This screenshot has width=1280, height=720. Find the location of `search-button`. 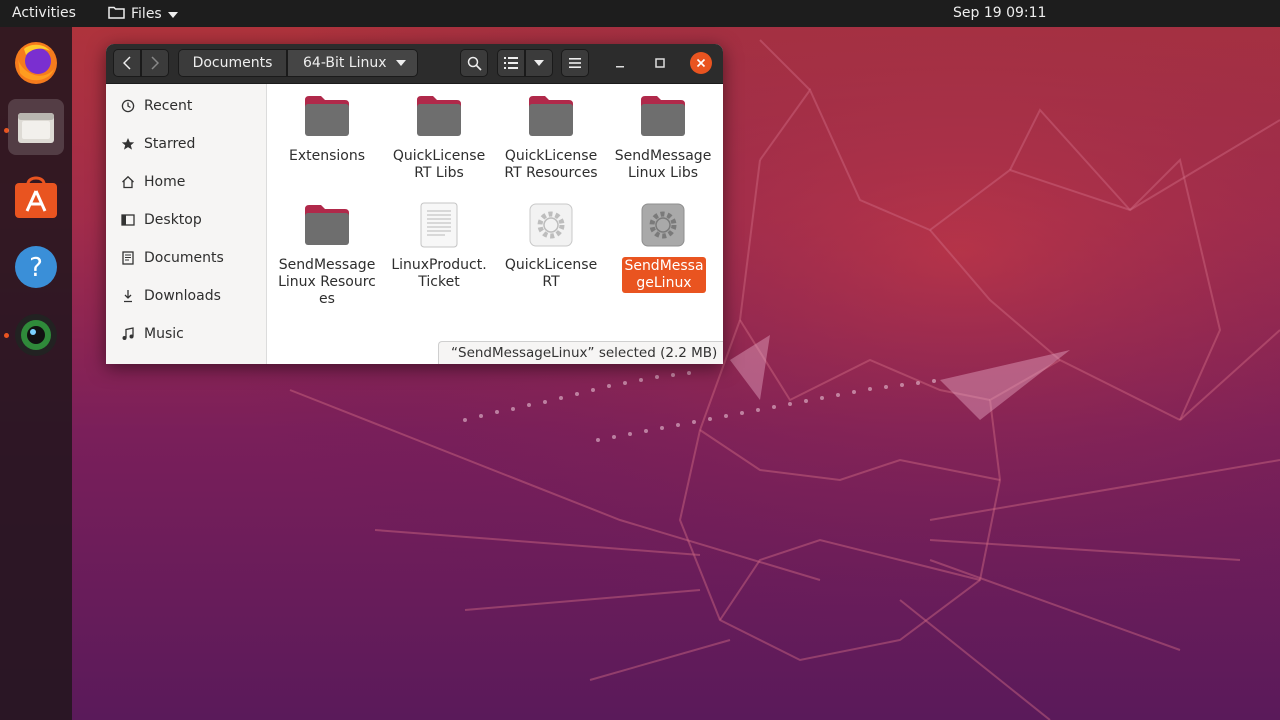

search-button is located at coordinates (474, 63).